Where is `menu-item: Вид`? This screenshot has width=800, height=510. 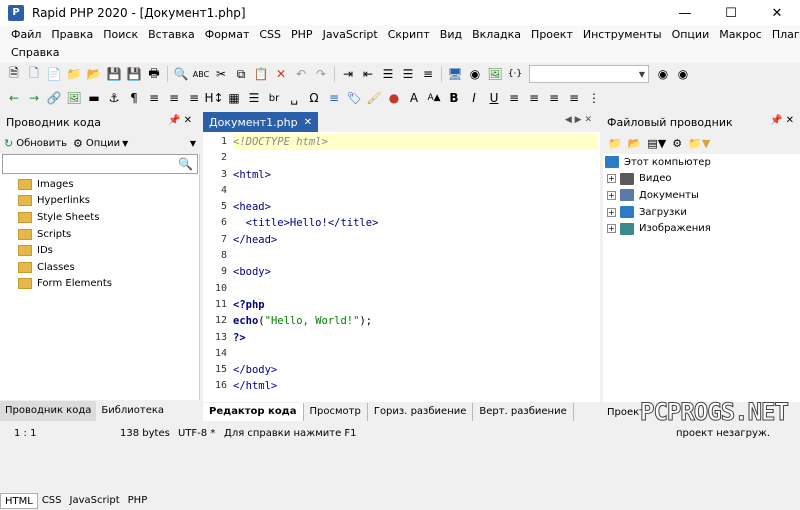 menu-item: Вид is located at coordinates (451, 35).